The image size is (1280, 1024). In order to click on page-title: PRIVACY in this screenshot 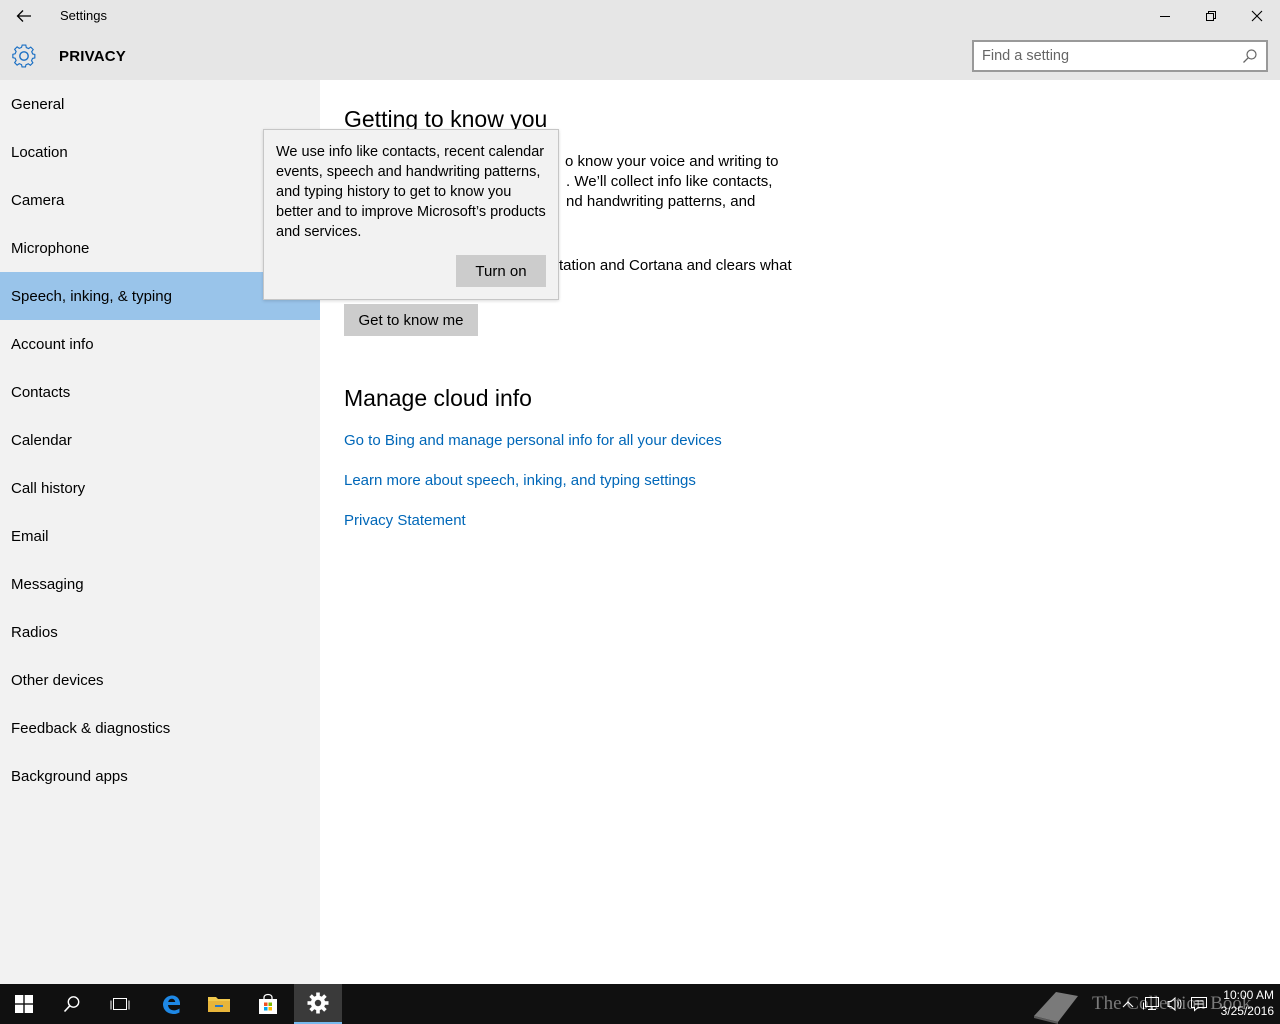, I will do `click(92, 56)`.